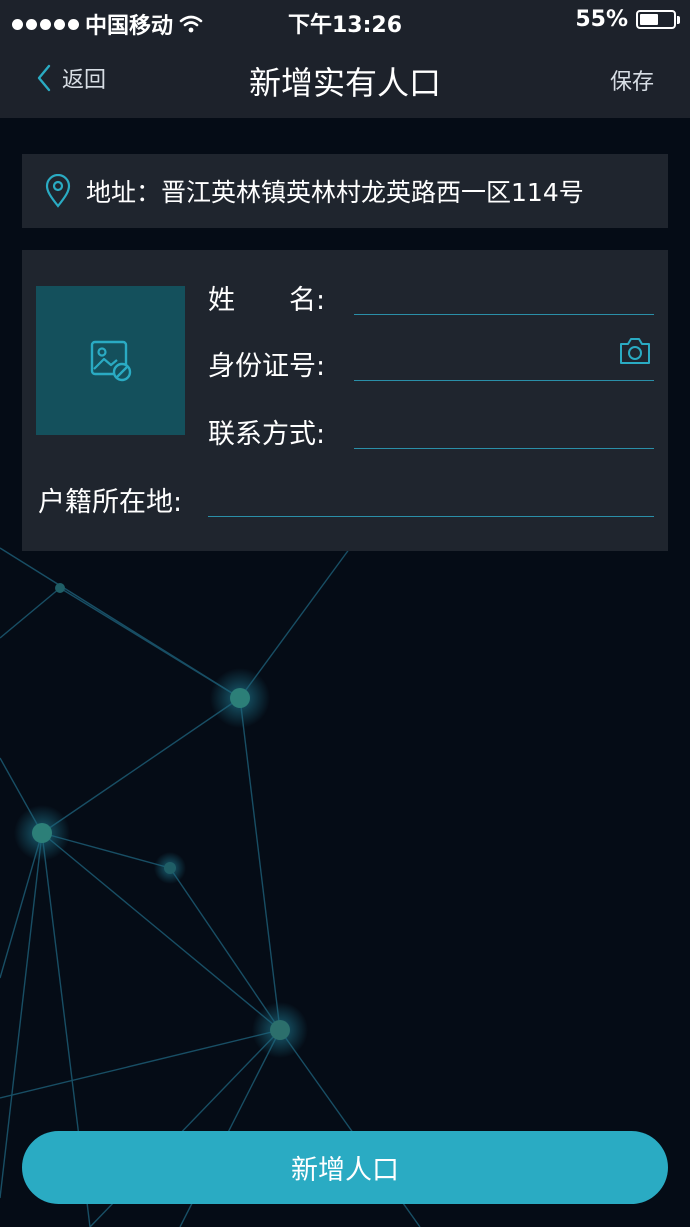 Image resolution: width=690 pixels, height=1227 pixels. I want to click on contact-input, so click(506, 431).